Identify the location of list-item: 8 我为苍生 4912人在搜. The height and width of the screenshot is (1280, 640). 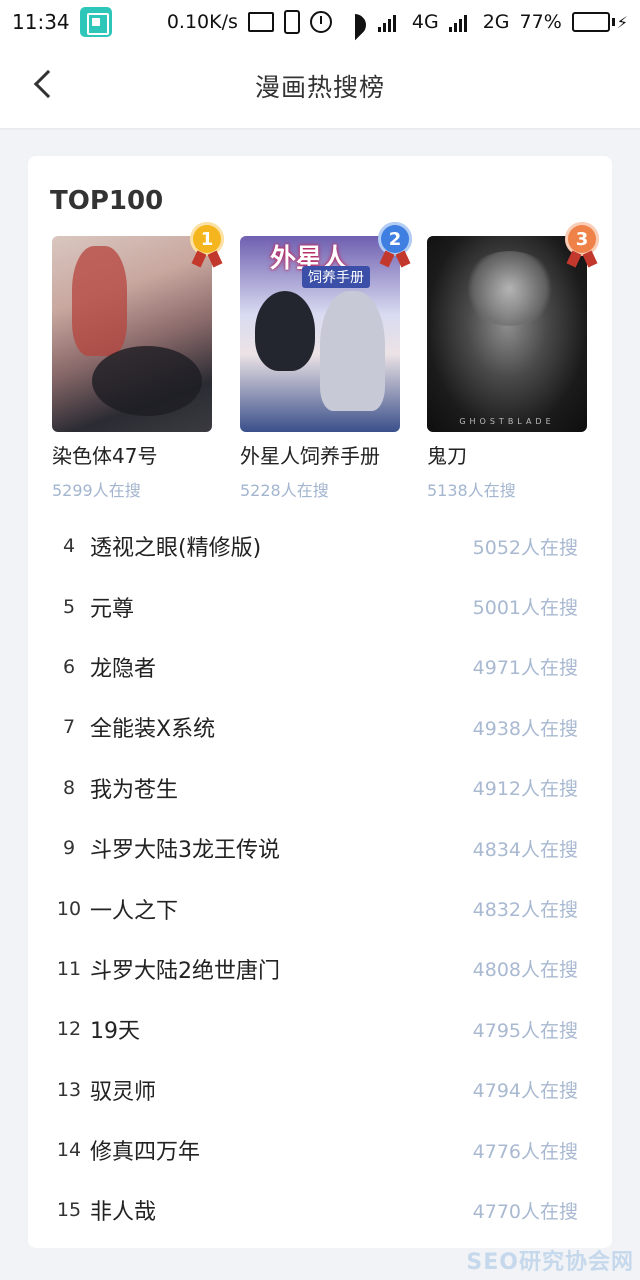
(320, 788).